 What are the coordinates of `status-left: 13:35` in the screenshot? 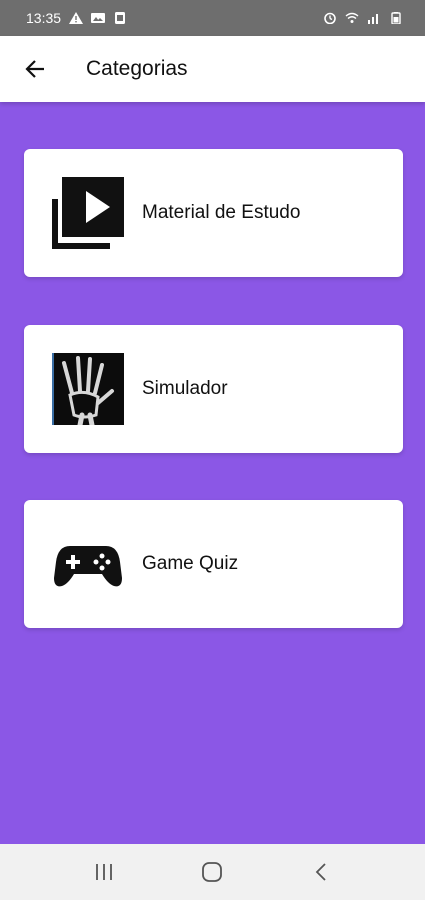 It's located at (76, 18).